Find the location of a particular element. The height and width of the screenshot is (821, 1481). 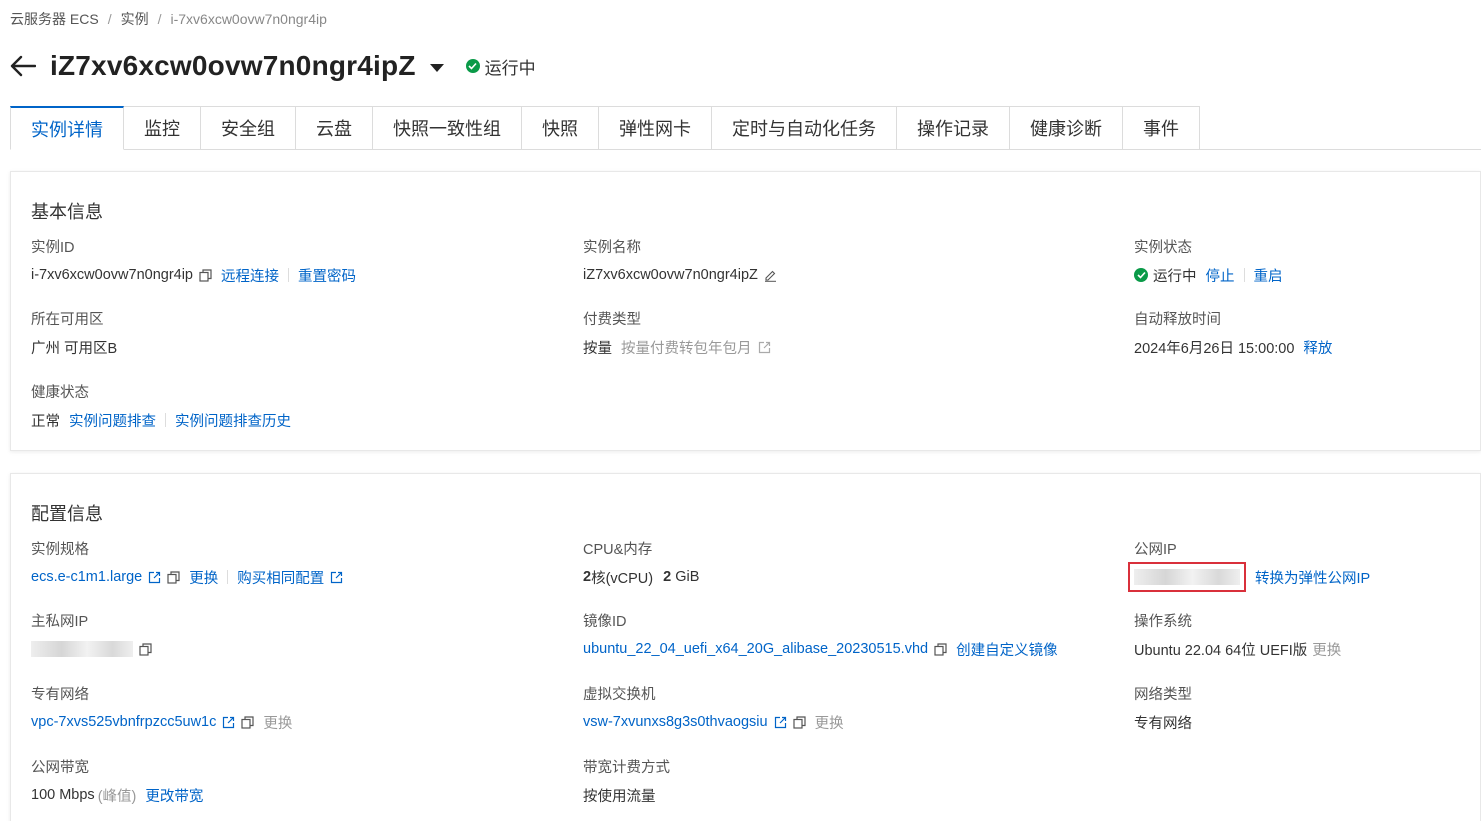

tab-events: 事件 is located at coordinates (1161, 128).